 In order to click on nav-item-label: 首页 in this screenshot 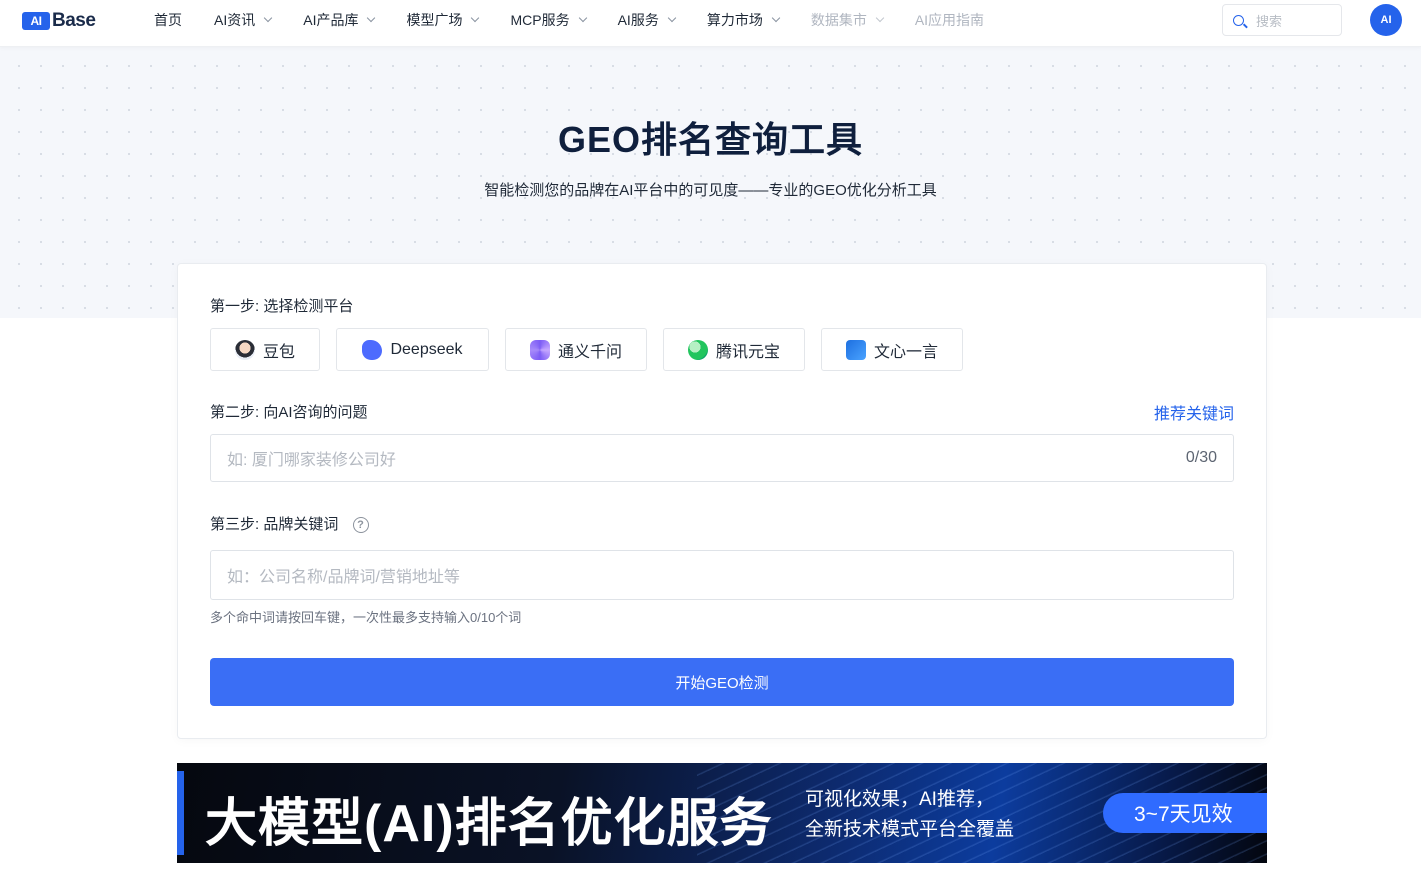, I will do `click(168, 20)`.